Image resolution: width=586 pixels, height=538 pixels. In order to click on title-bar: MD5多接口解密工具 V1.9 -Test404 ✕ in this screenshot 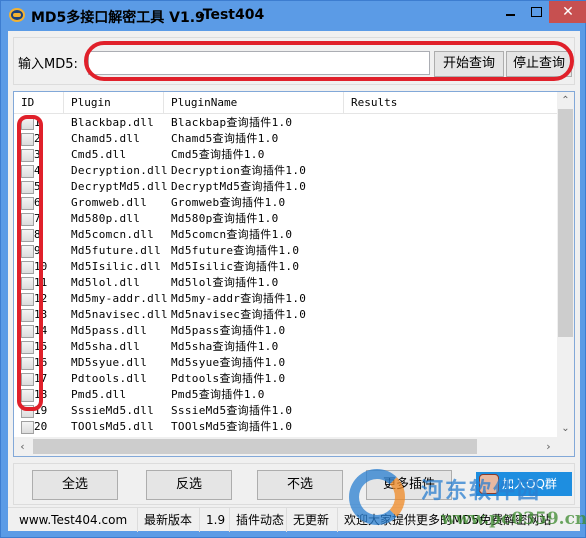, I will do `click(293, 16)`.